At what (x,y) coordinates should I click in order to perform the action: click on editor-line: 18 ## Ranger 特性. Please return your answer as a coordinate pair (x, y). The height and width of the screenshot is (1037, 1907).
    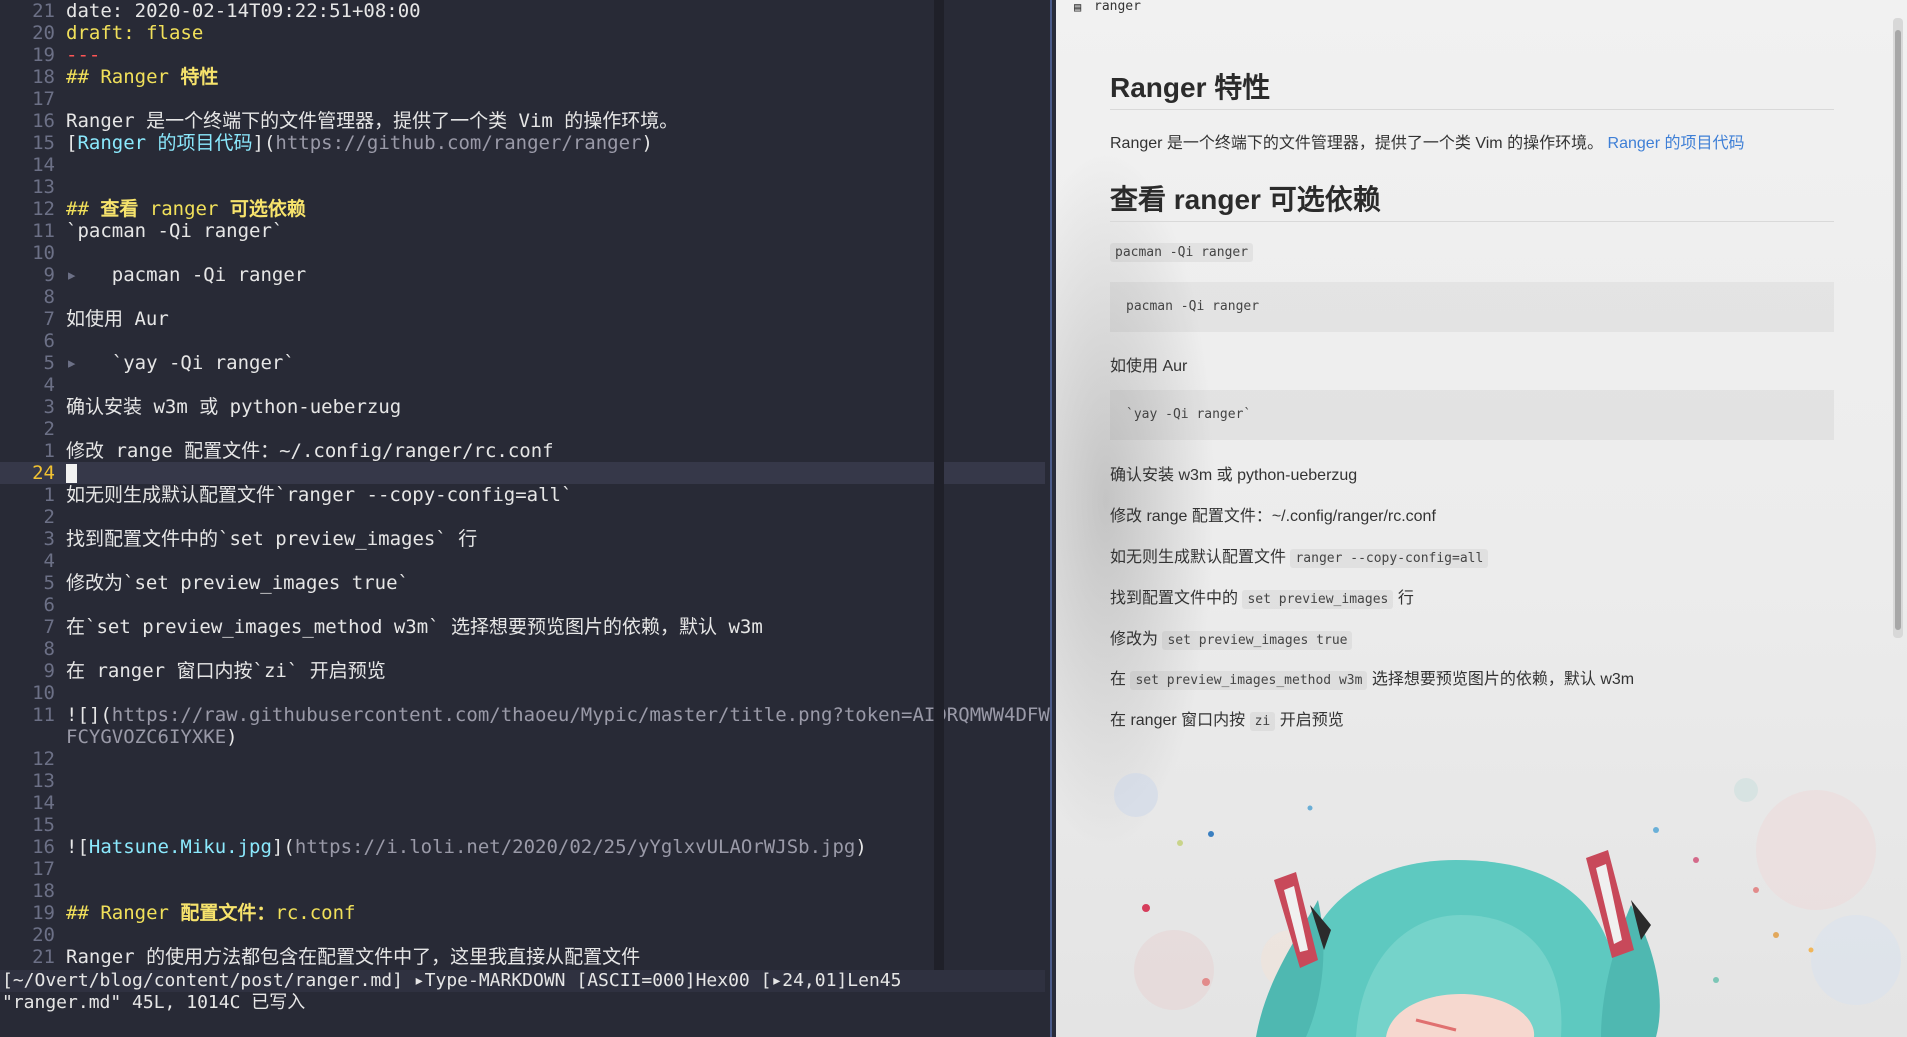
    Looking at the image, I should click on (522, 77).